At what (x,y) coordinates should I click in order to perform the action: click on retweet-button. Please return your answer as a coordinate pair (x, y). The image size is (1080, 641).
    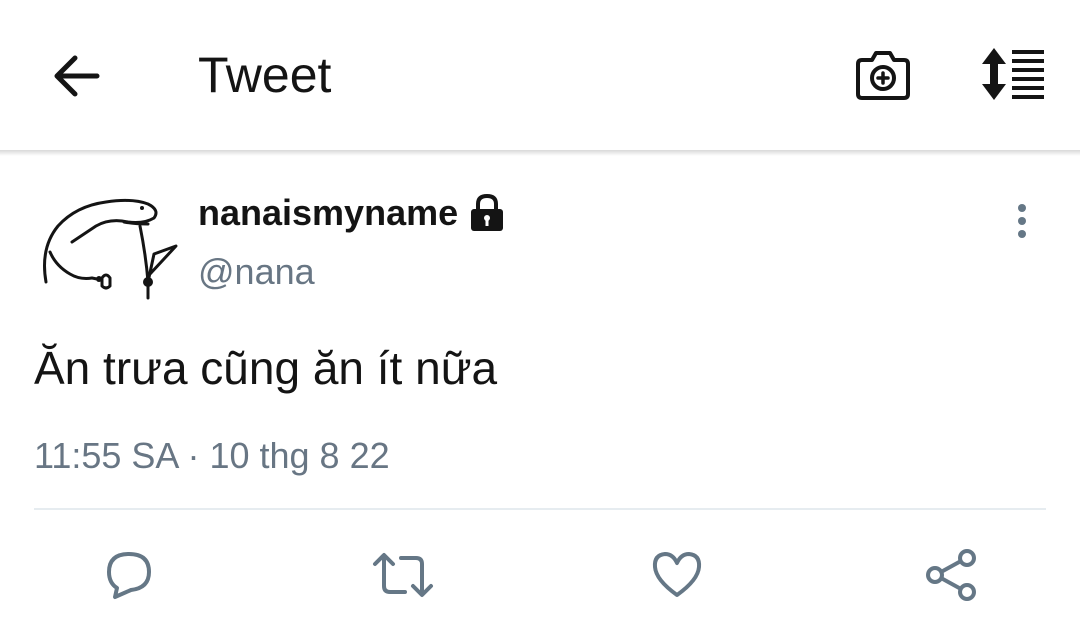
    Looking at the image, I should click on (403, 575).